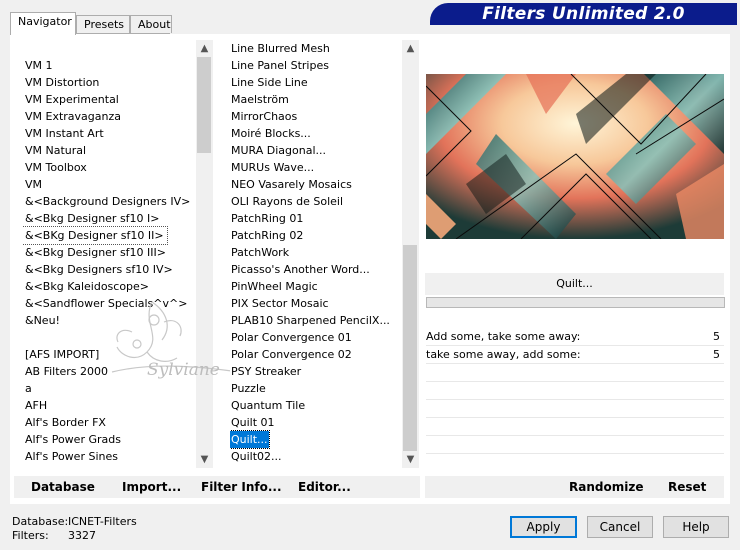  Describe the element at coordinates (36, 405) in the screenshot. I see `category-list-item: AFH` at that location.